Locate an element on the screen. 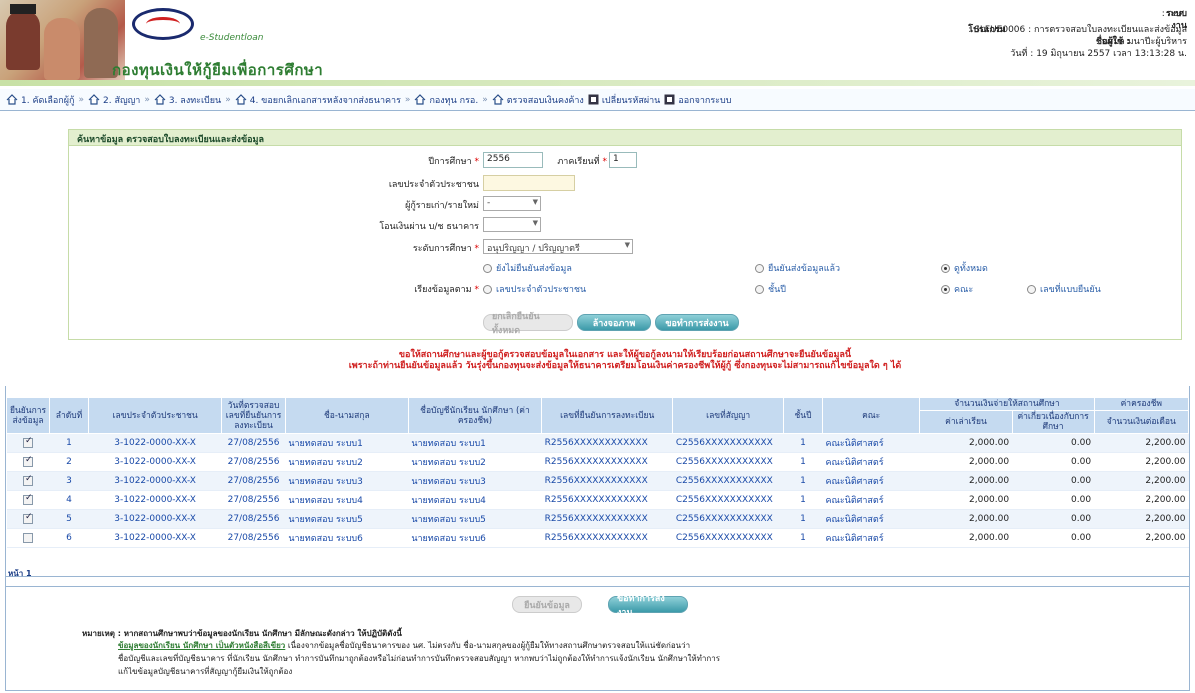 The height and width of the screenshot is (693, 1195). menu-item-contract: 2. สัญญา is located at coordinates (114, 100).